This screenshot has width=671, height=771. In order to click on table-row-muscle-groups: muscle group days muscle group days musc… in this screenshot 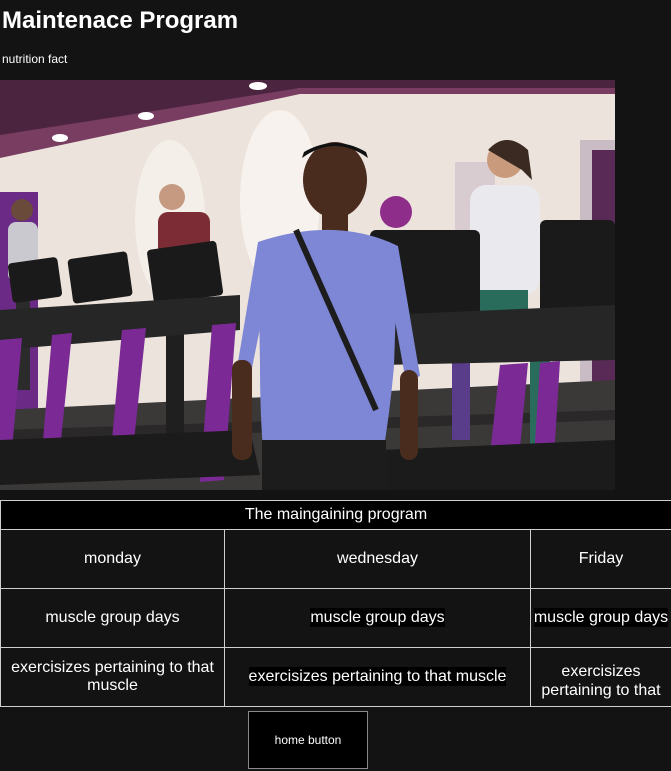, I will do `click(335, 618)`.